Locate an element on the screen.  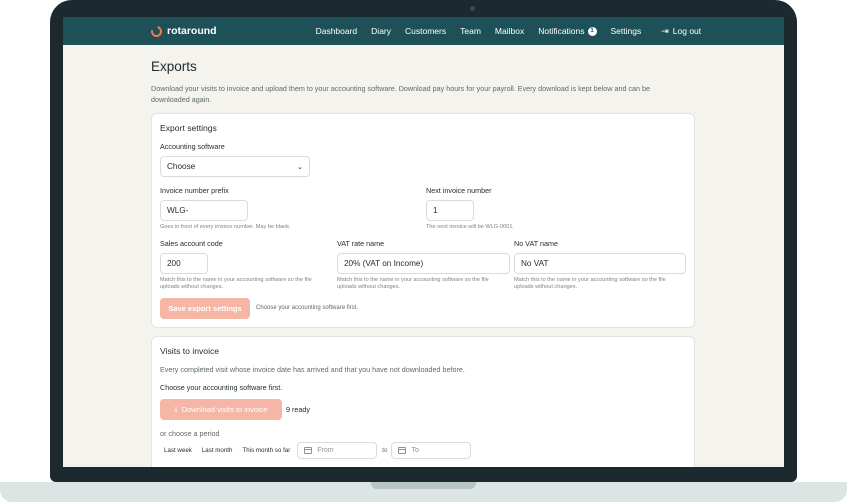
save-note: Choose your accounting software first. is located at coordinates (307, 308).